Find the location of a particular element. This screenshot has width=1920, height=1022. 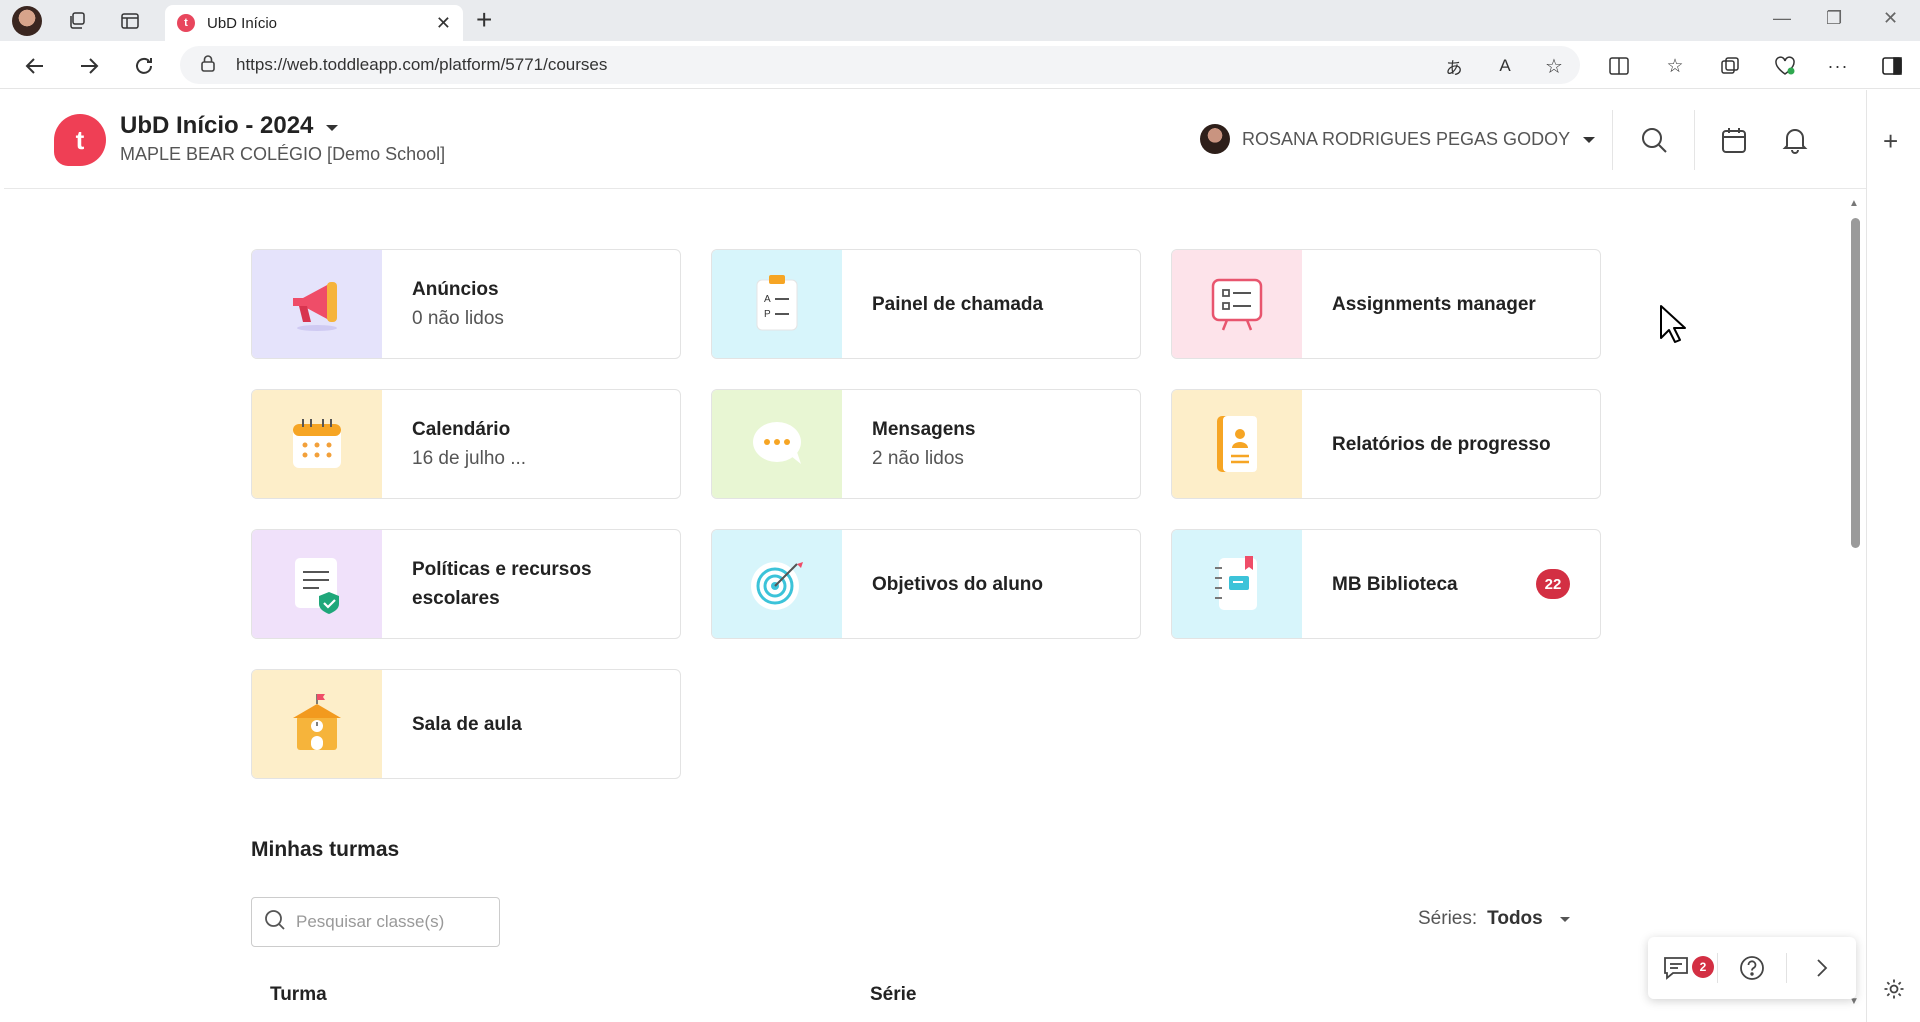

card-politicas-e-recursos-escolares: Políticas e recursos escolares is located at coordinates (466, 584).